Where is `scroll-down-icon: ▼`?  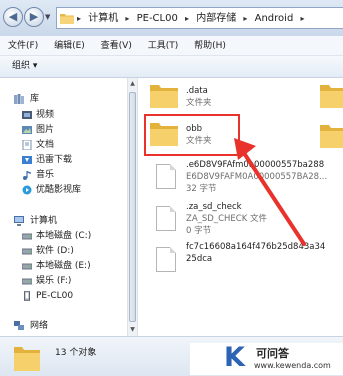 scroll-down-icon: ▼ is located at coordinates (132, 330).